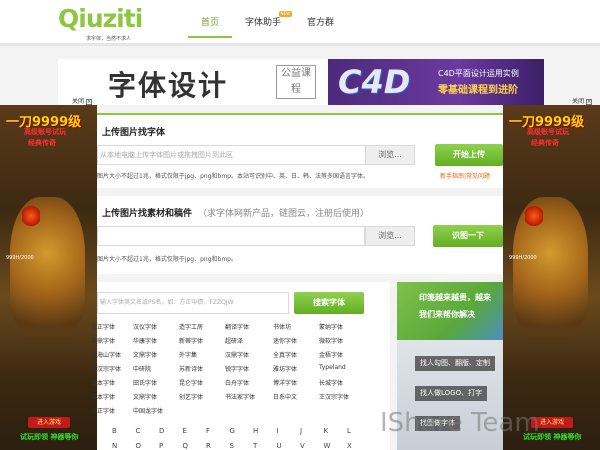 The width and height of the screenshot is (600, 450). What do you see at coordinates (296, 82) in the screenshot?
I see `banner-stamp: 公益课程` at bounding box center [296, 82].